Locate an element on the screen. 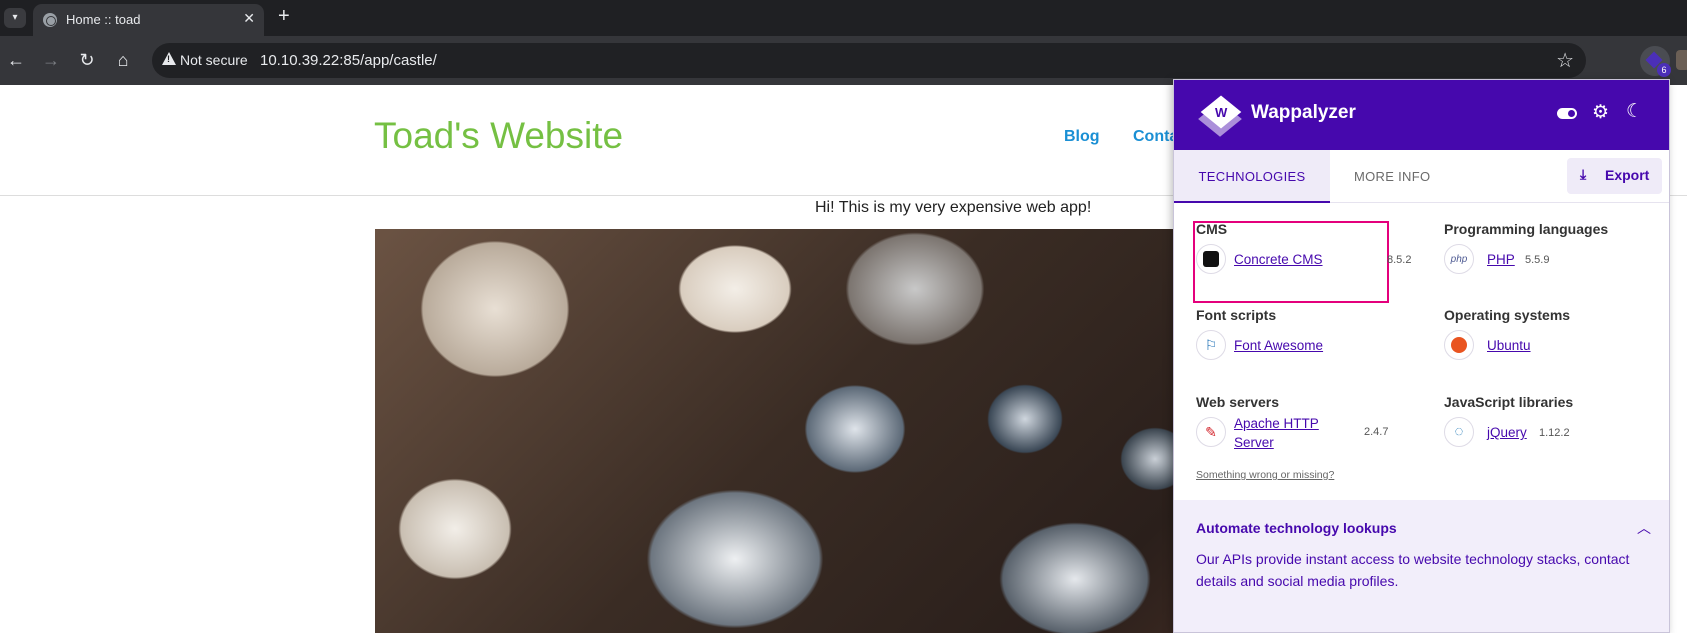 Image resolution: width=1687 pixels, height=633 pixels. export-label: Export is located at coordinates (1627, 175).